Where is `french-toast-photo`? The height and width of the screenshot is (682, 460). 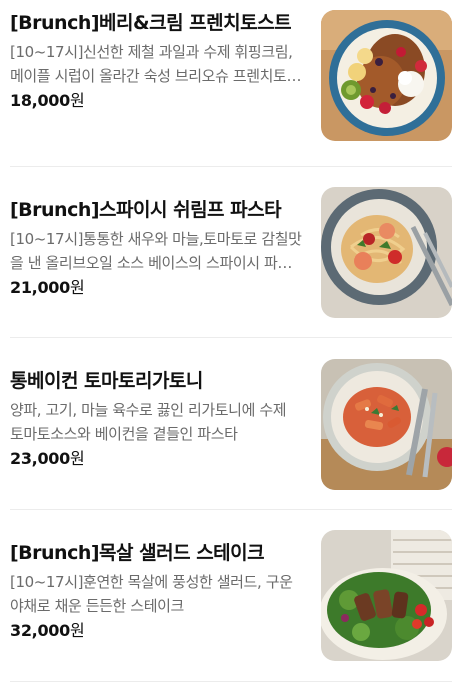
french-toast-photo is located at coordinates (386, 75).